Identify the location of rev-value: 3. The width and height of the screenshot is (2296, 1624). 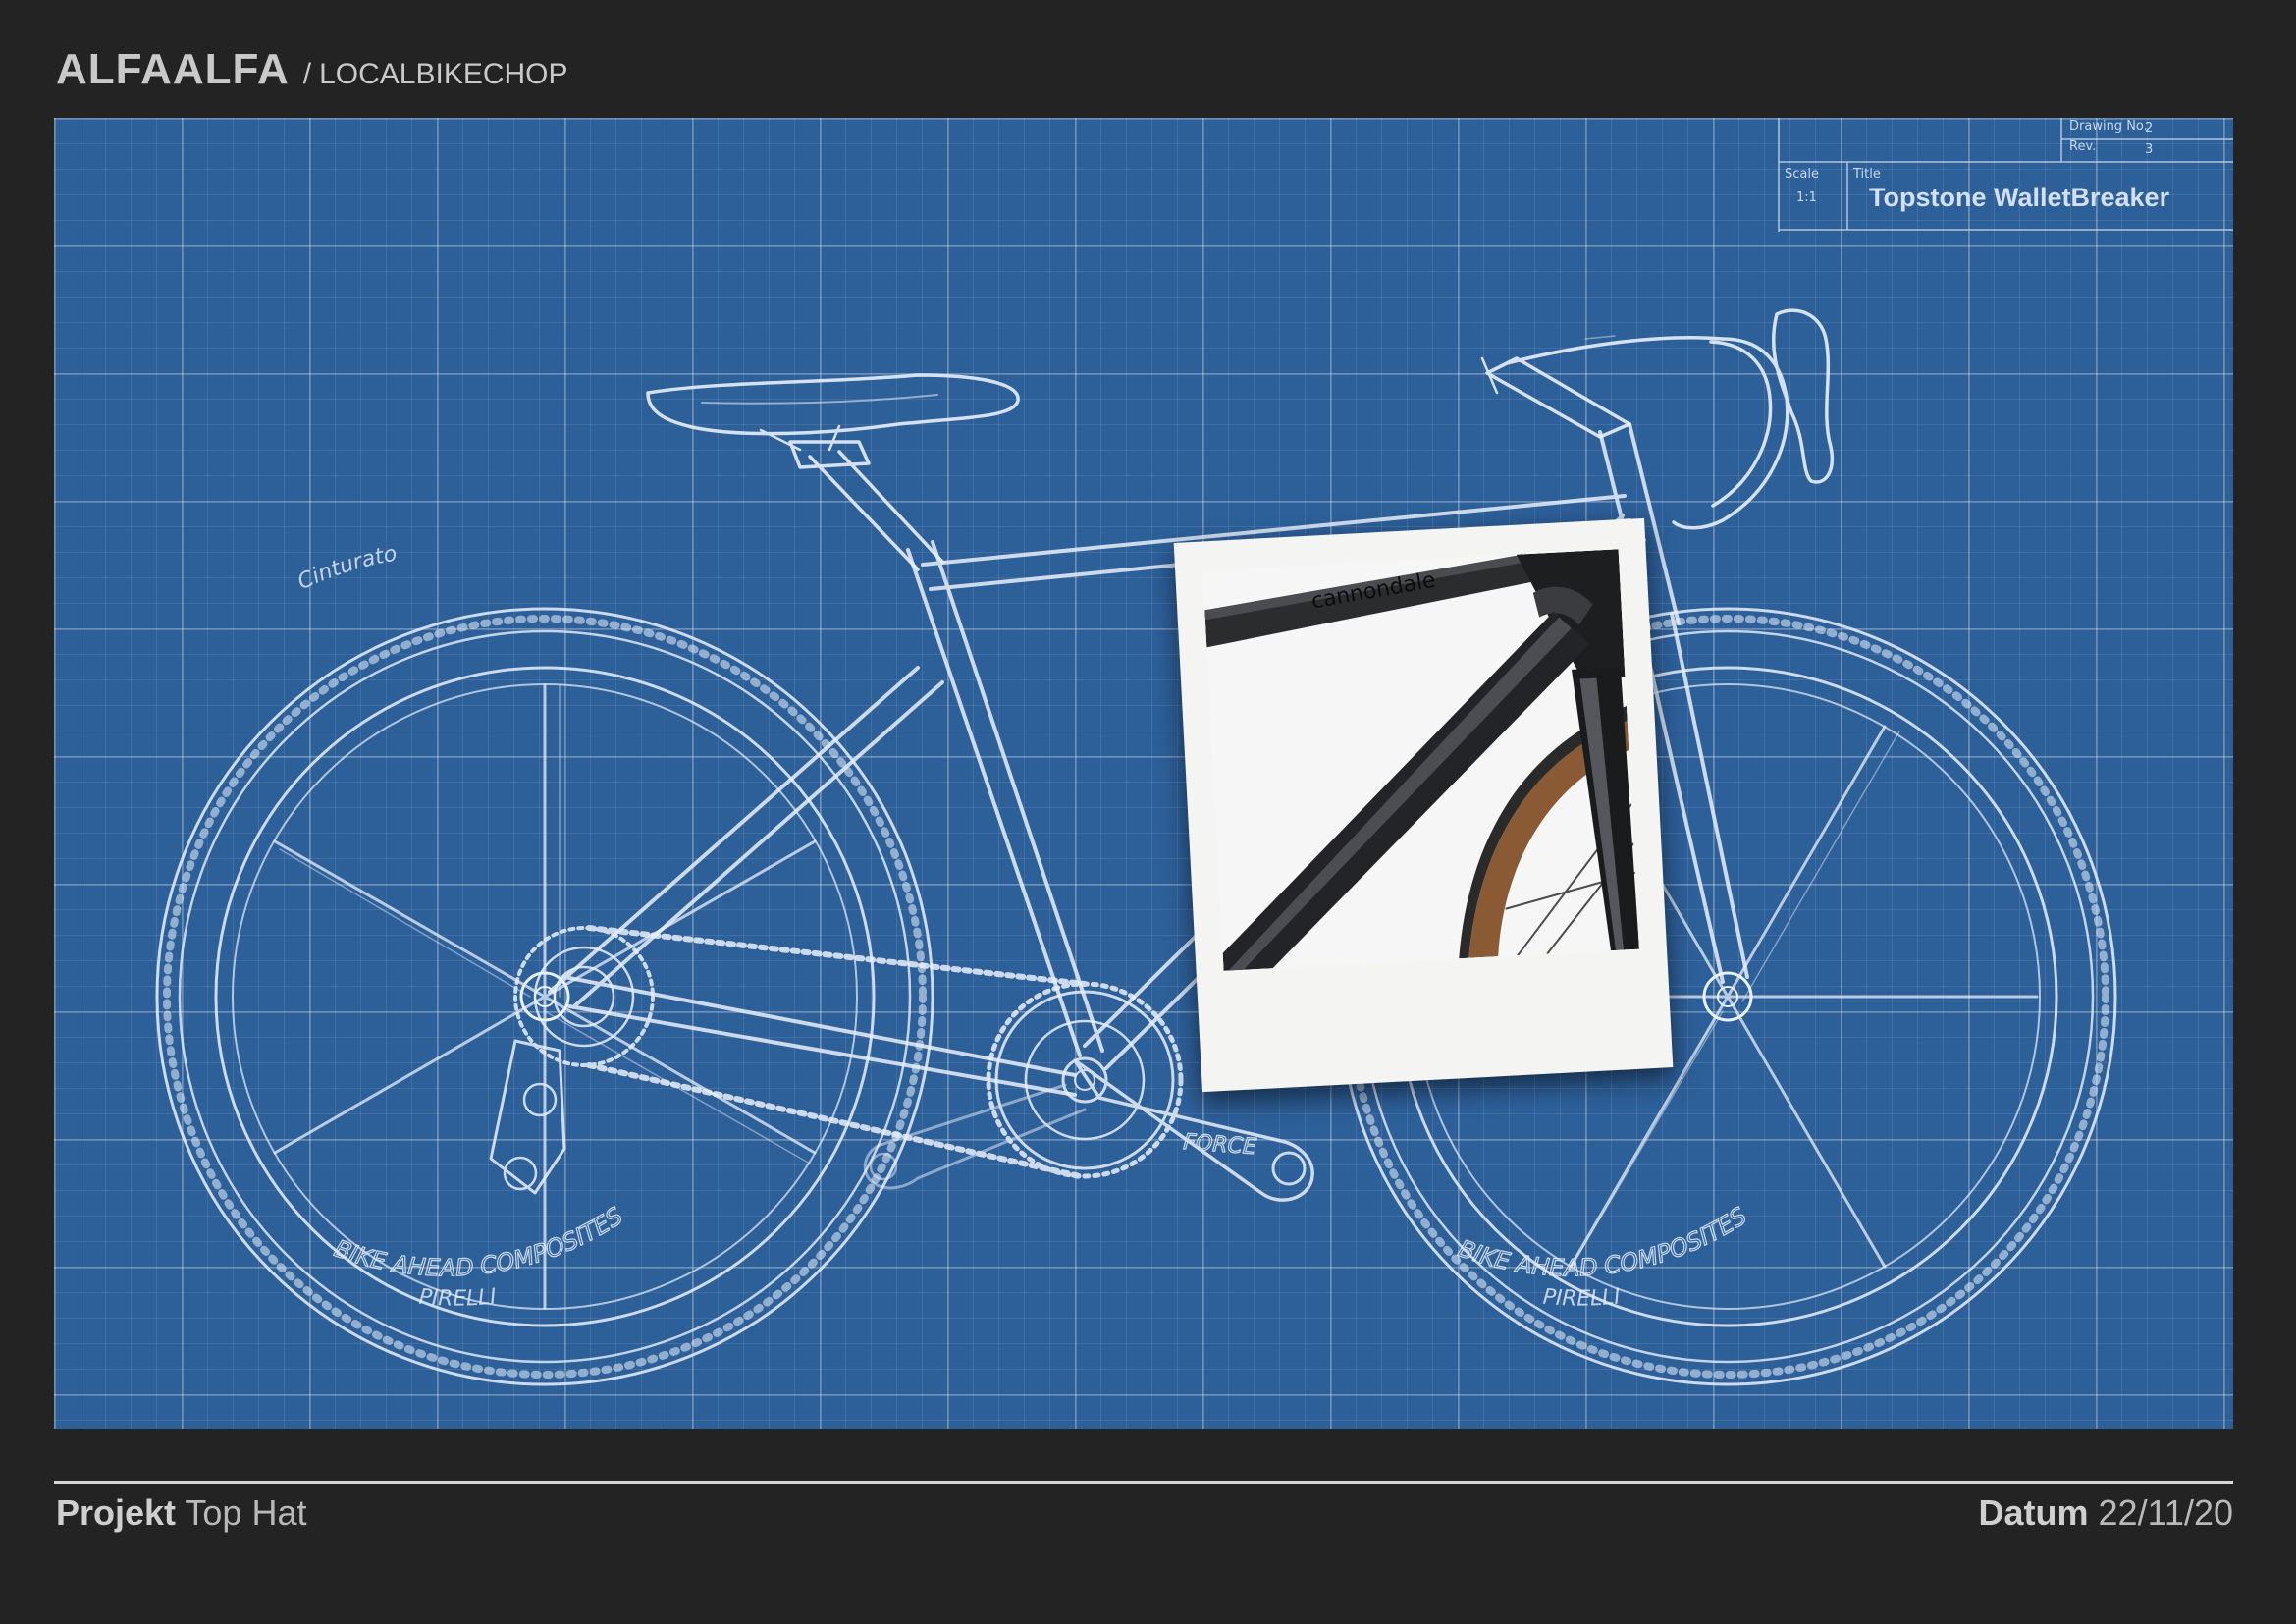
(2149, 149).